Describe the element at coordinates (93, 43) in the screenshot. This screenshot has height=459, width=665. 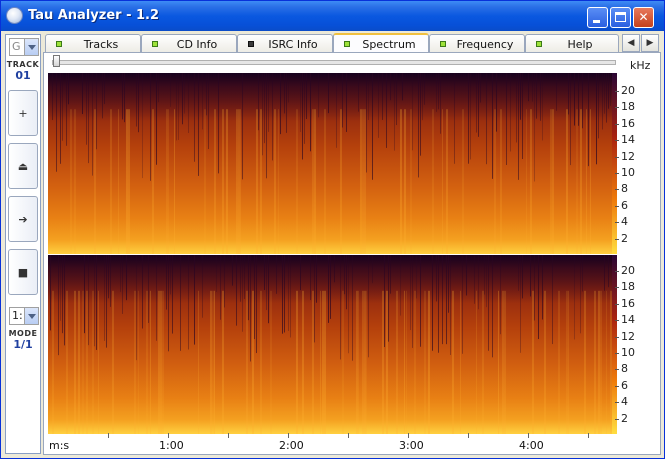
I see `tab-tracks: Tracks` at that location.